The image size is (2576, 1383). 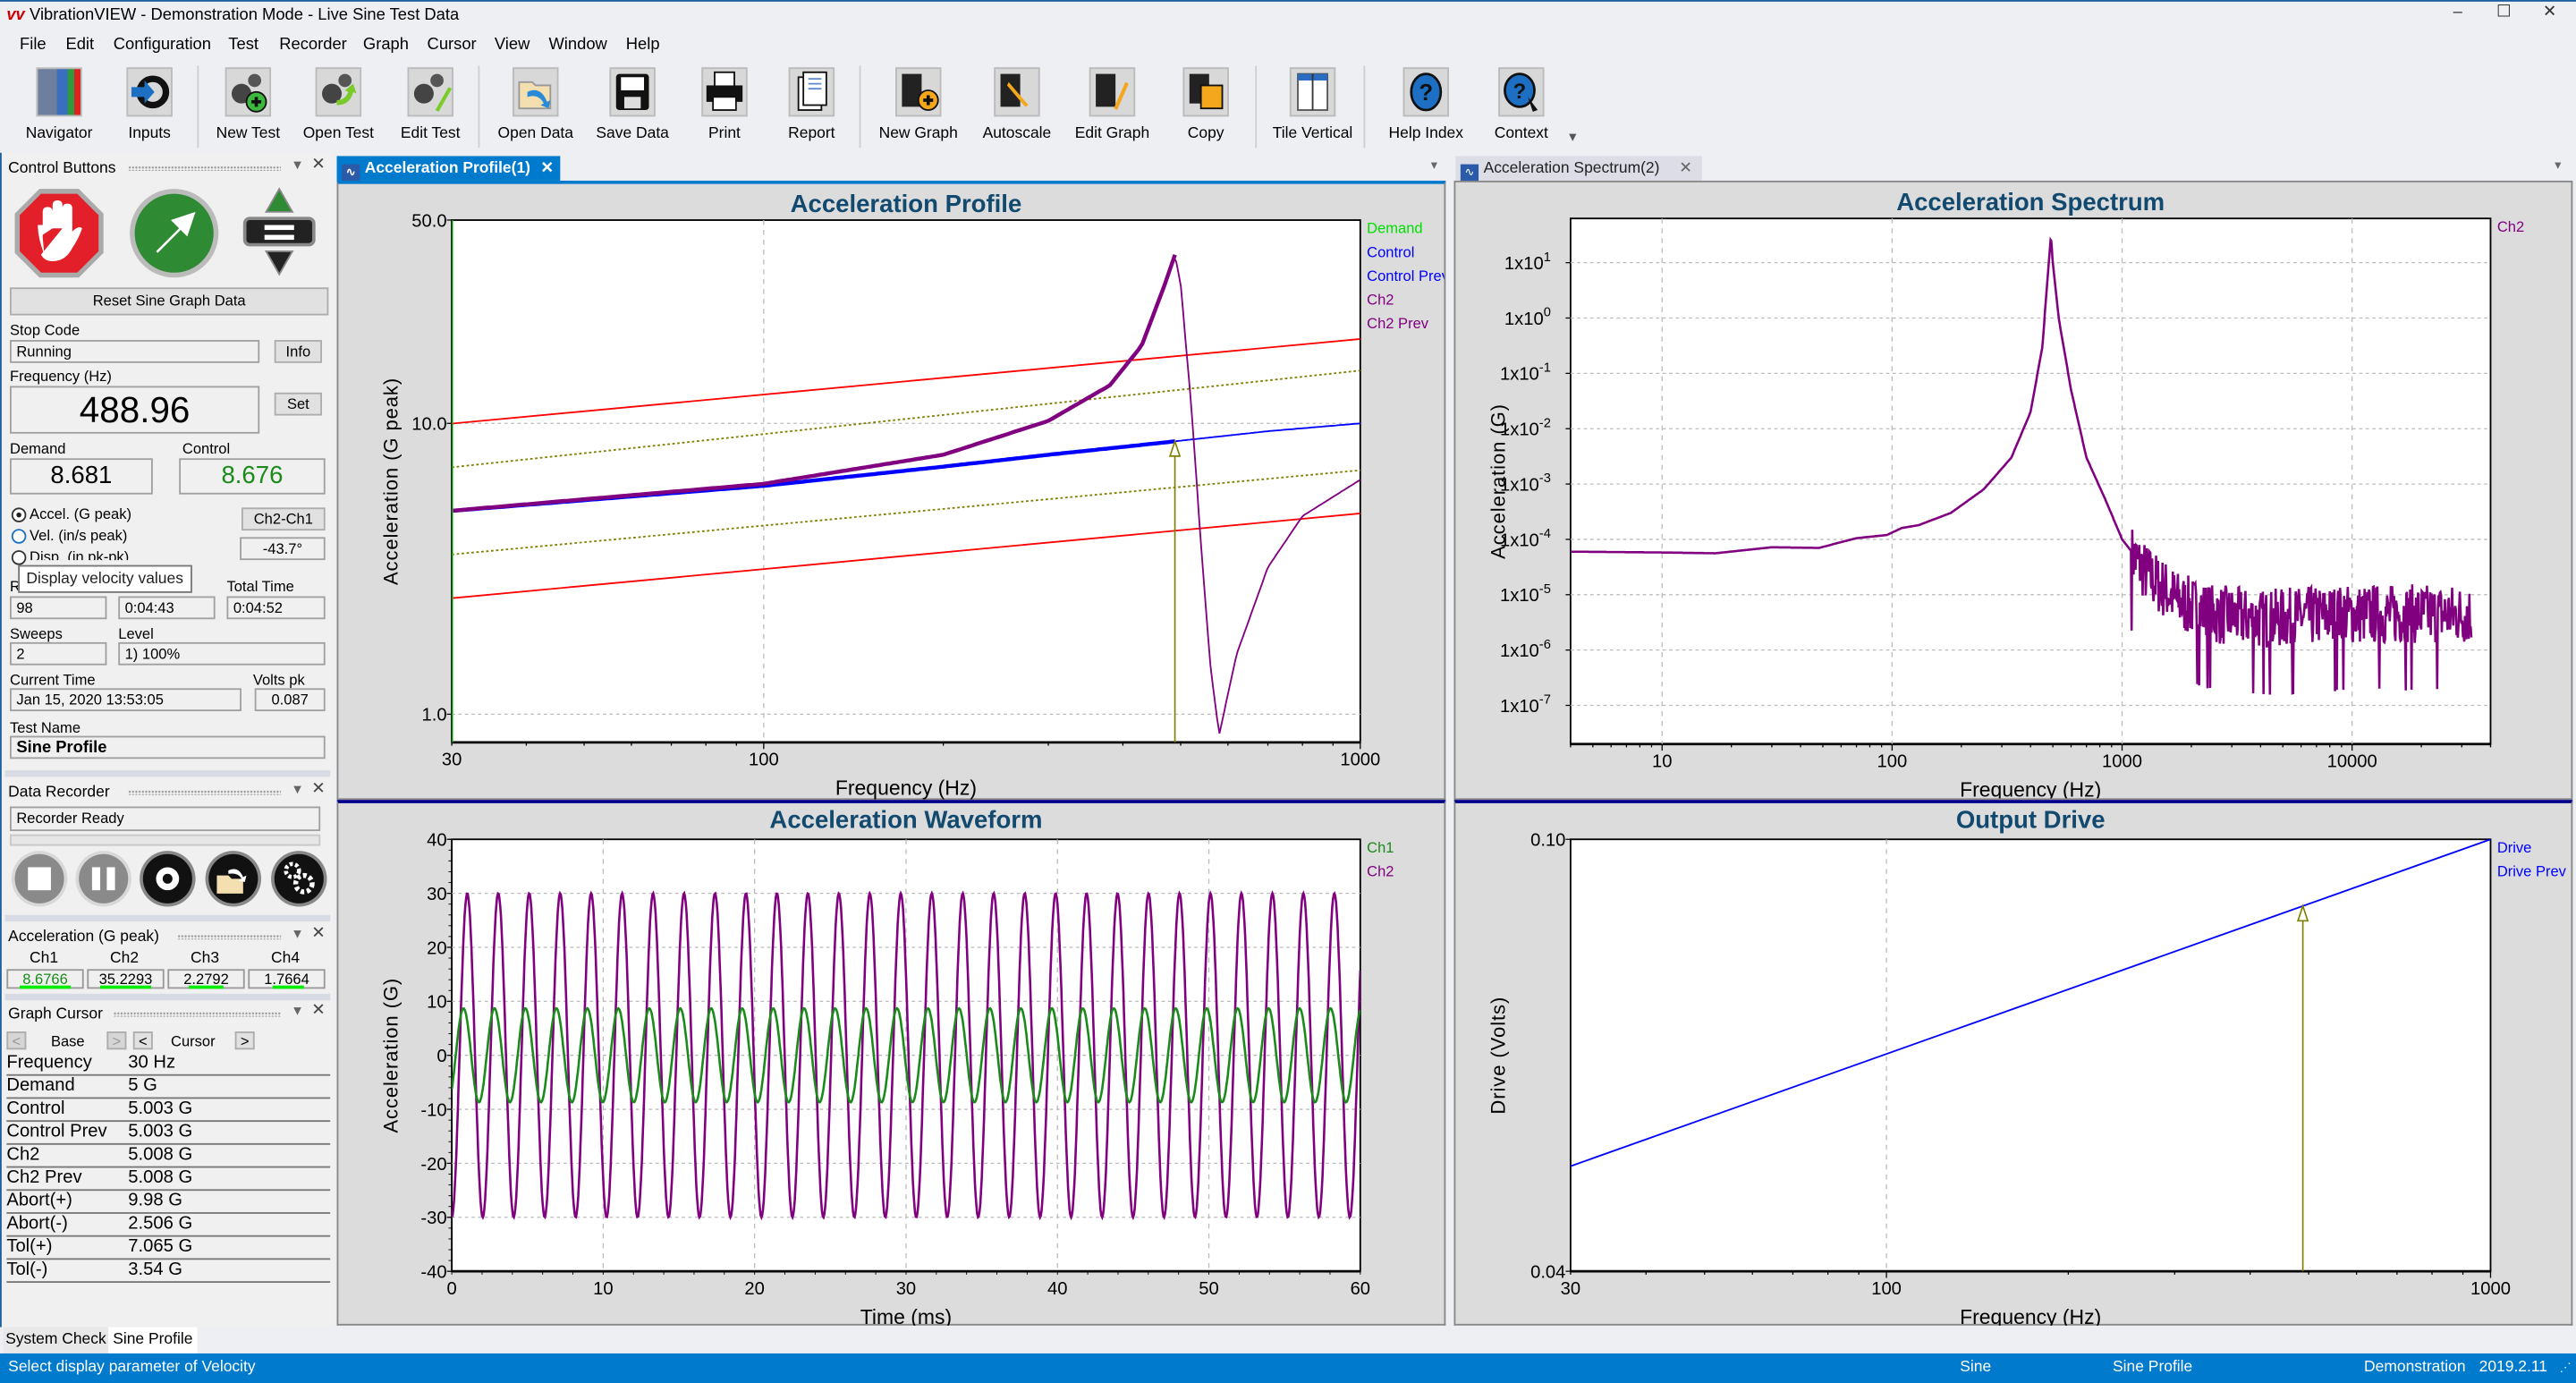 What do you see at coordinates (150, 107) in the screenshot?
I see `inputs-button: Inputs` at bounding box center [150, 107].